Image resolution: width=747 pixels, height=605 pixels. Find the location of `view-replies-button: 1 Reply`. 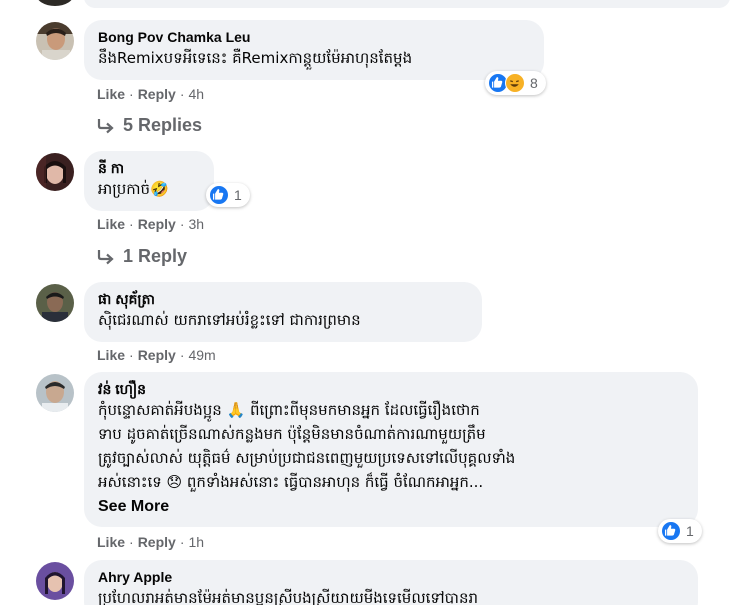

view-replies-button: 1 Reply is located at coordinates (142, 256).